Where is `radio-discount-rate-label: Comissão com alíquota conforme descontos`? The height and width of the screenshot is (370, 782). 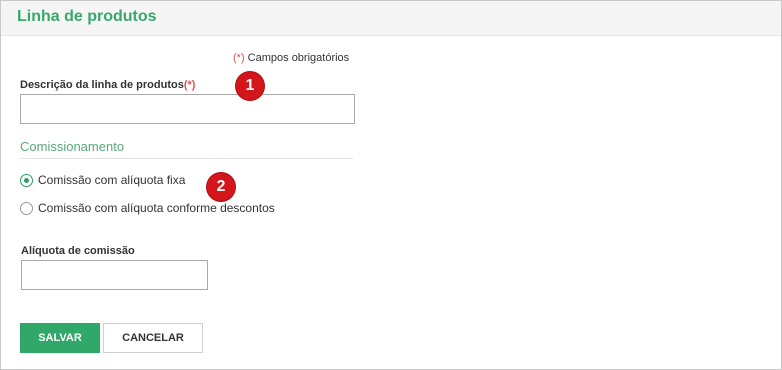
radio-discount-rate-label: Comissão com alíquota conforme descontos is located at coordinates (156, 208).